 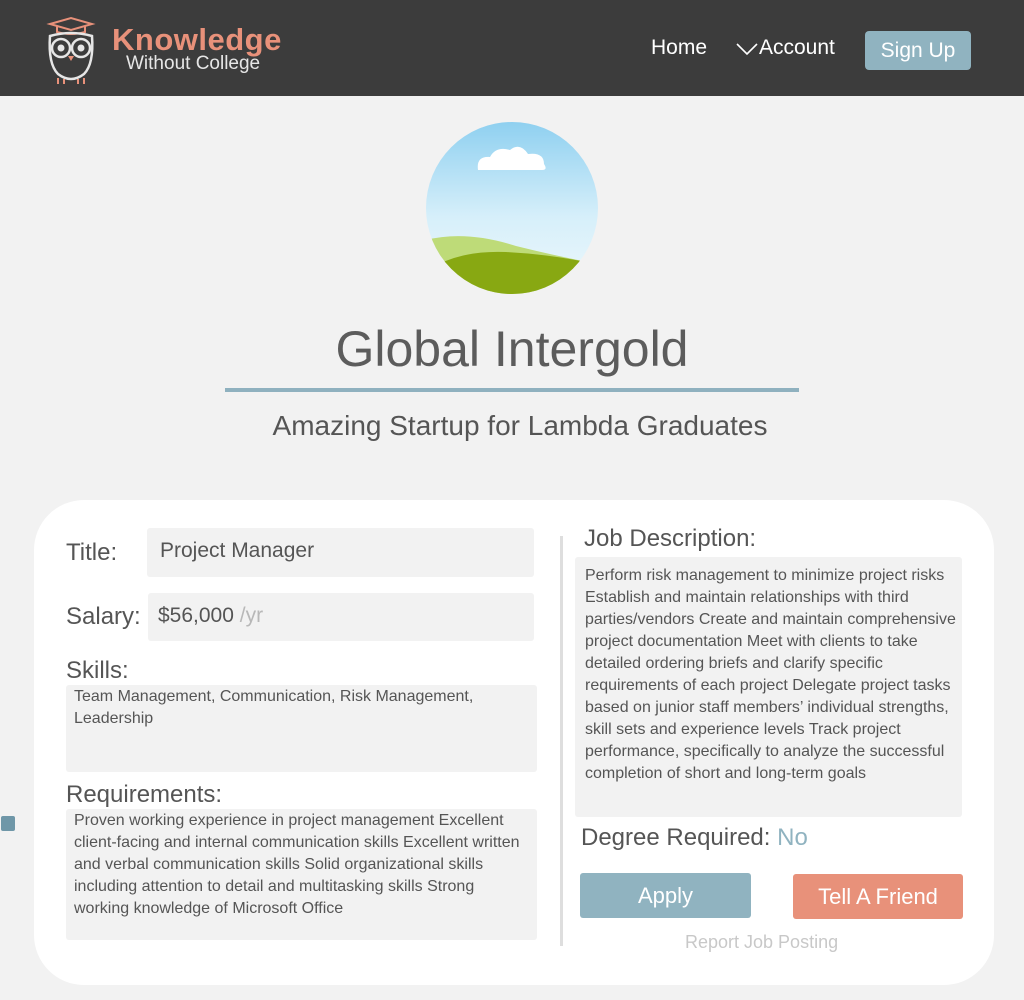 What do you see at coordinates (512, 349) in the screenshot?
I see `company-name: Global Intergold` at bounding box center [512, 349].